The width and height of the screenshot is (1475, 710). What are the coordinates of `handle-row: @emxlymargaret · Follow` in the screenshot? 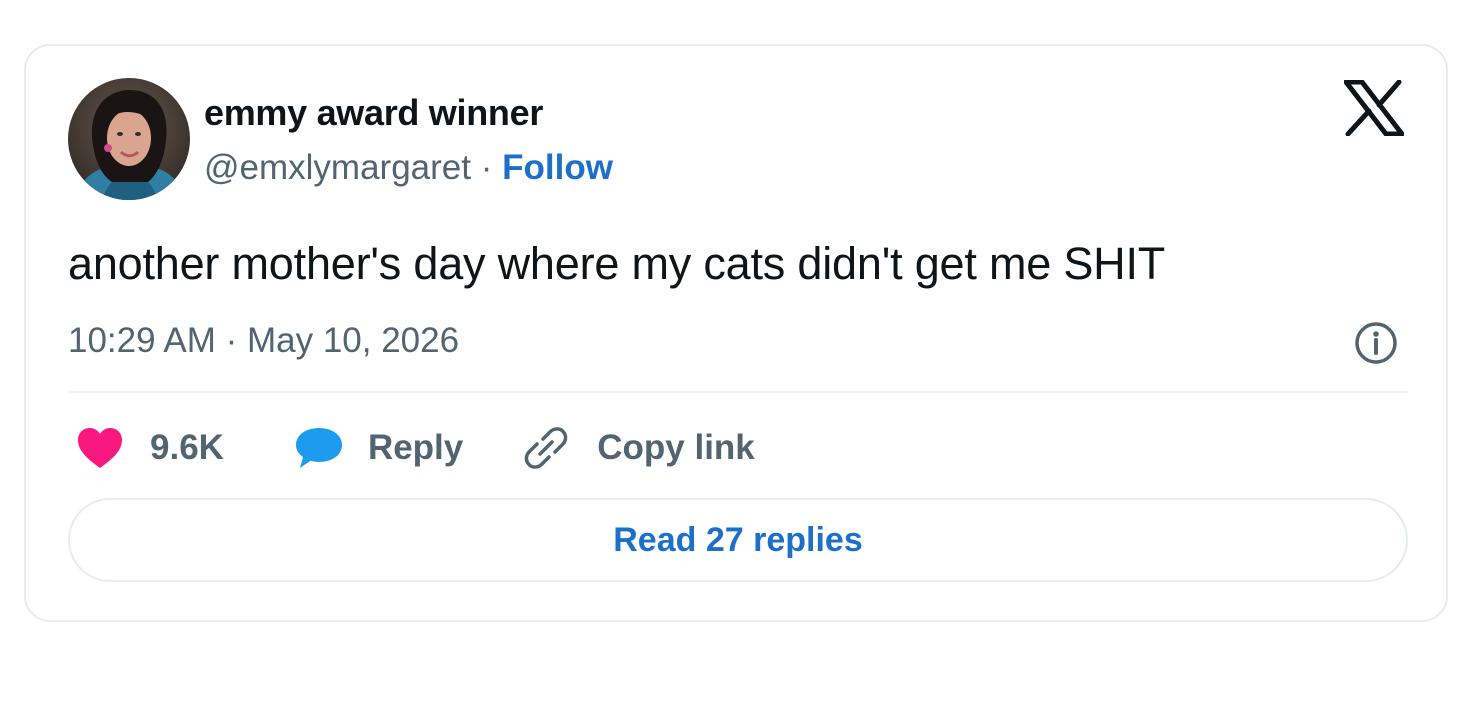 It's located at (408, 168).